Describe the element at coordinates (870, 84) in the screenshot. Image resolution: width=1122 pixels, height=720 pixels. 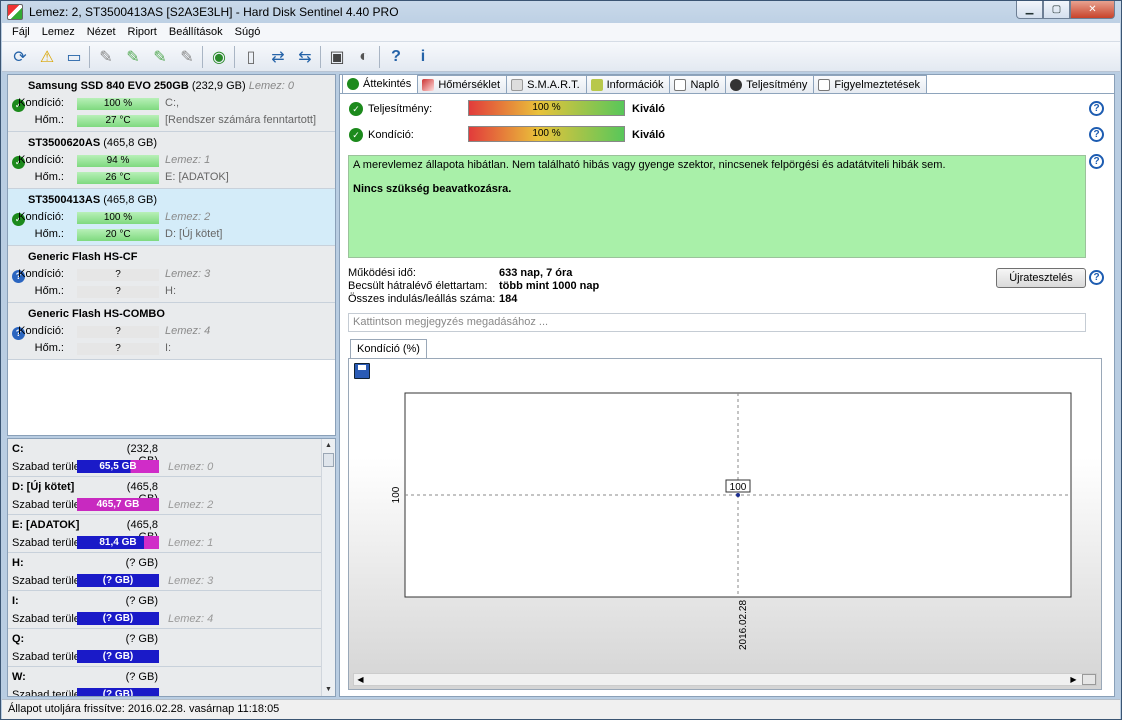
I see `tab-alerts: Figyelmeztetések` at that location.